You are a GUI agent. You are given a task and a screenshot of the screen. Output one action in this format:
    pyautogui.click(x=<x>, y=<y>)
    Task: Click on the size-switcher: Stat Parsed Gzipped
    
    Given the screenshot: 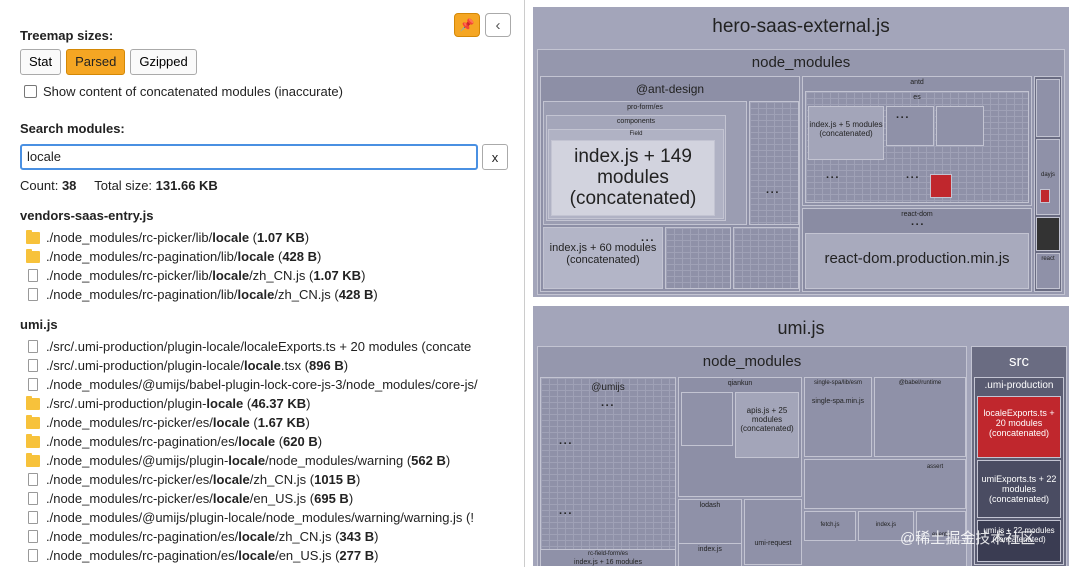 What is the action you would take?
    pyautogui.click(x=108, y=62)
    